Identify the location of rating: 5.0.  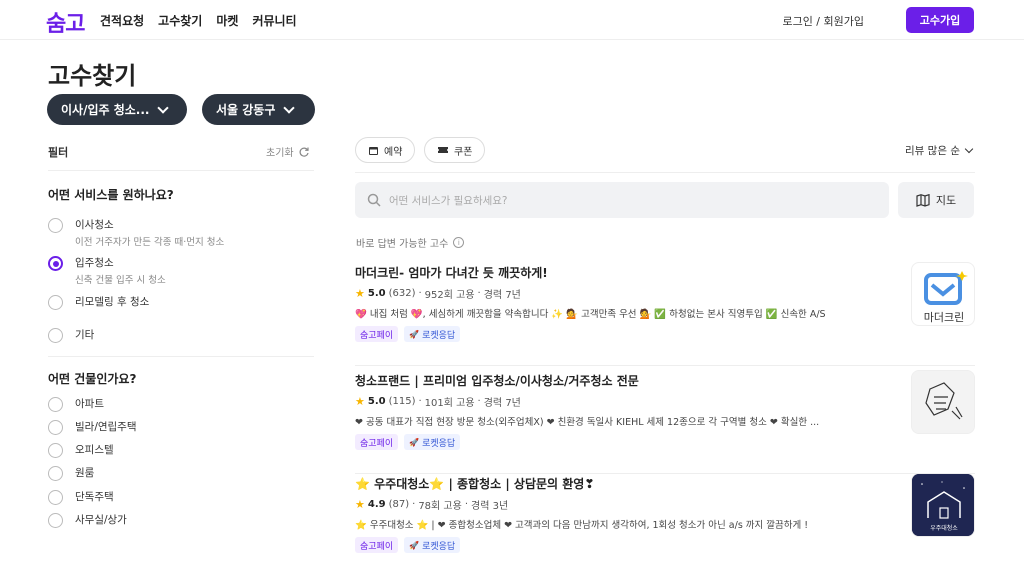
(376, 293).